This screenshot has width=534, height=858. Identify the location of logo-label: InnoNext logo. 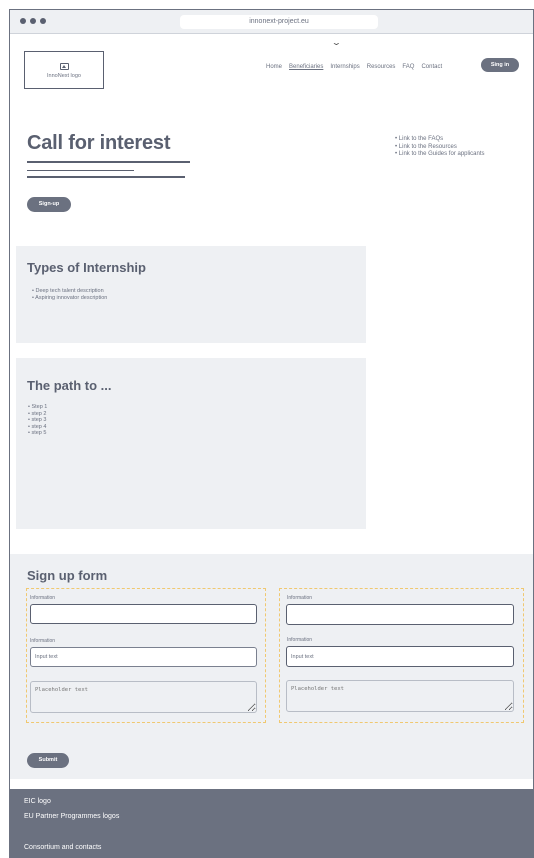
(64, 76).